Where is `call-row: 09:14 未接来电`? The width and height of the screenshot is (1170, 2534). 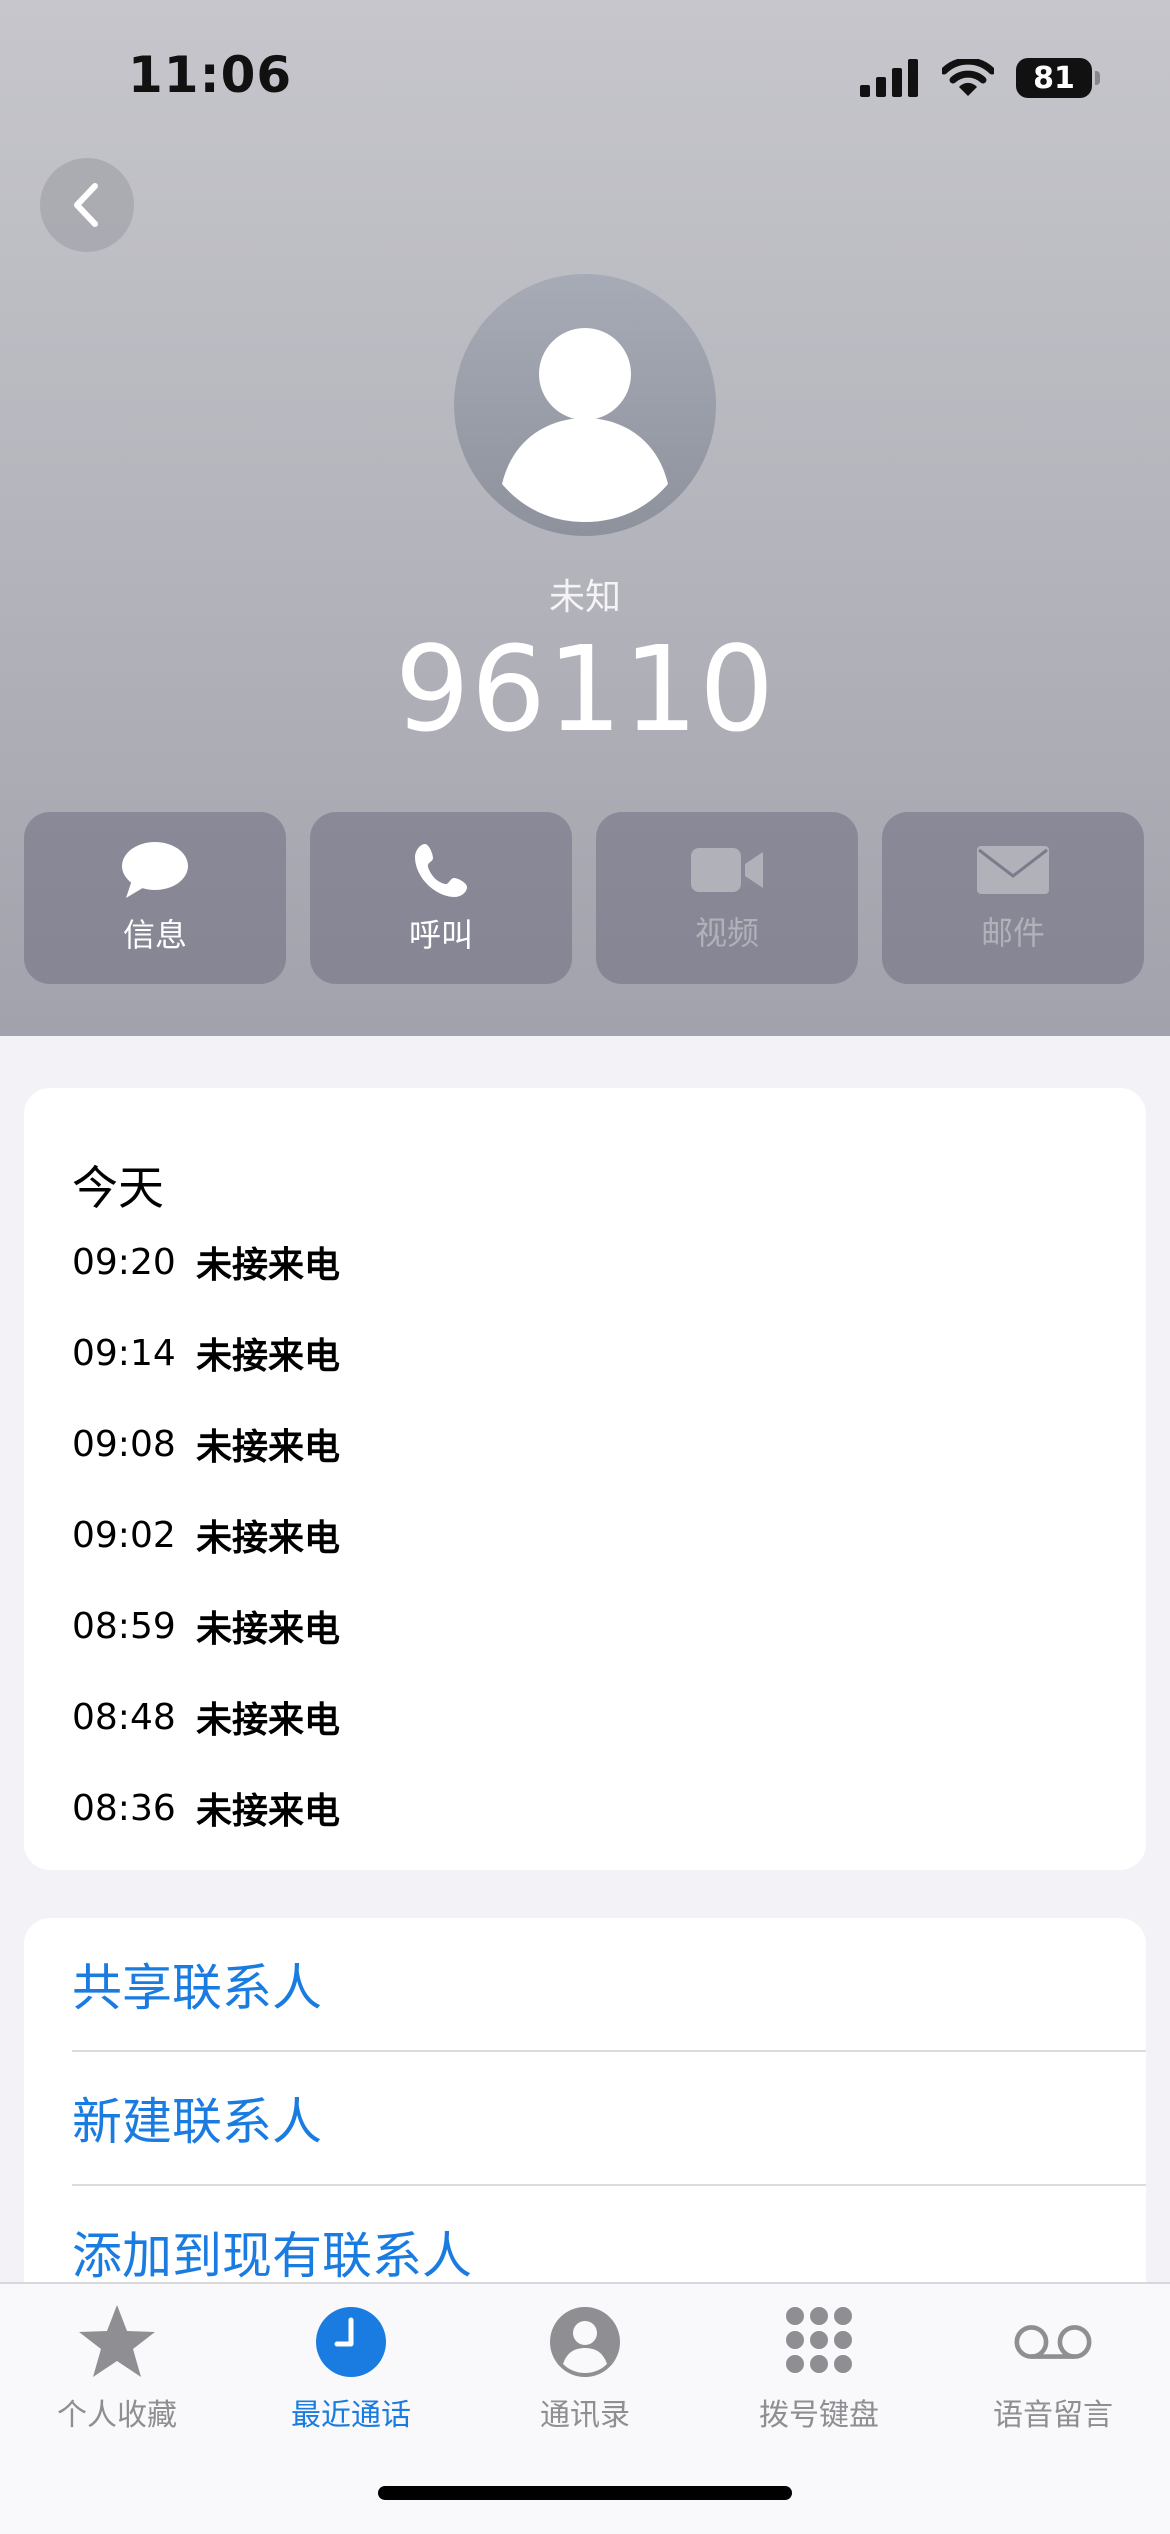 call-row: 09:14 未接来电 is located at coordinates (206, 1353).